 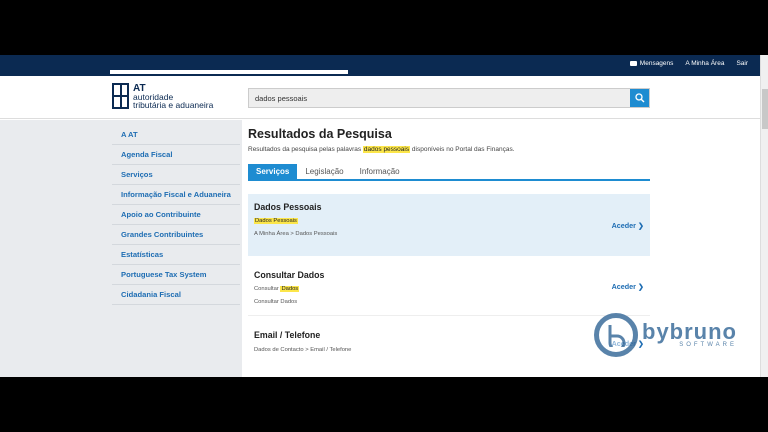 I want to click on page-title: Resultados da Pesquisa, so click(x=320, y=134).